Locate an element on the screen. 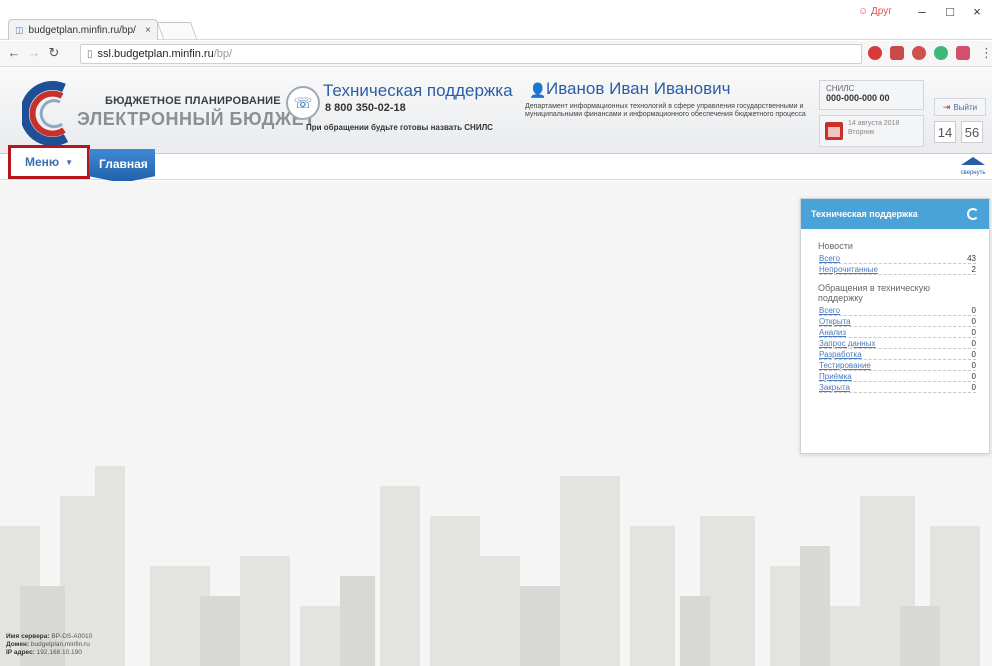  requests-closed-link: Закрыта is located at coordinates (834, 387).